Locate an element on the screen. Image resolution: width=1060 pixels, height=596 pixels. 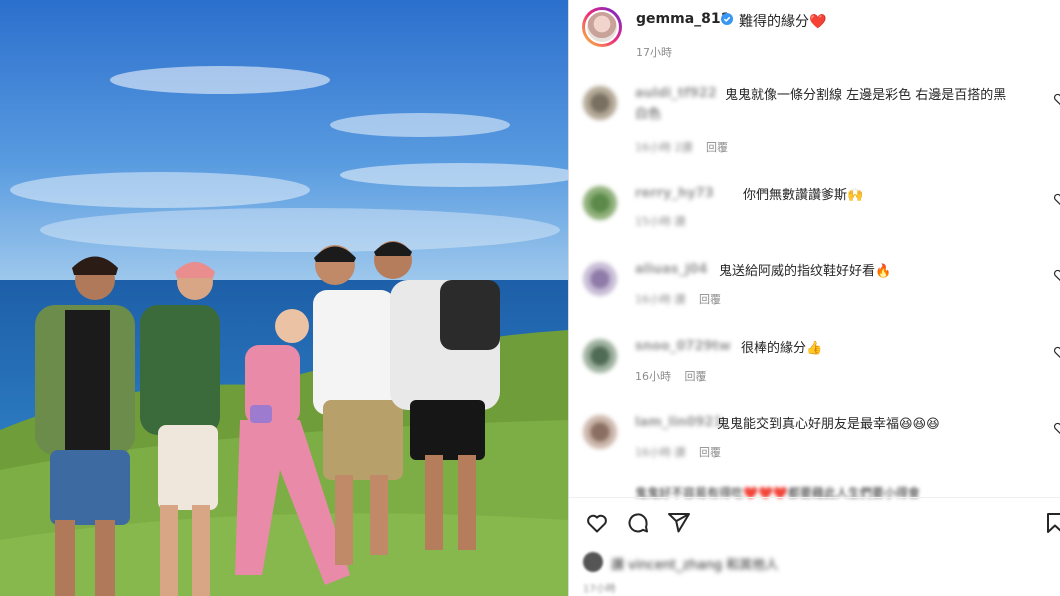
comment-item: aliuas_j04 鬼送給阿威的指纹鞋好好看🔥 16小時 讚 回覆 is located at coordinates (814, 284).